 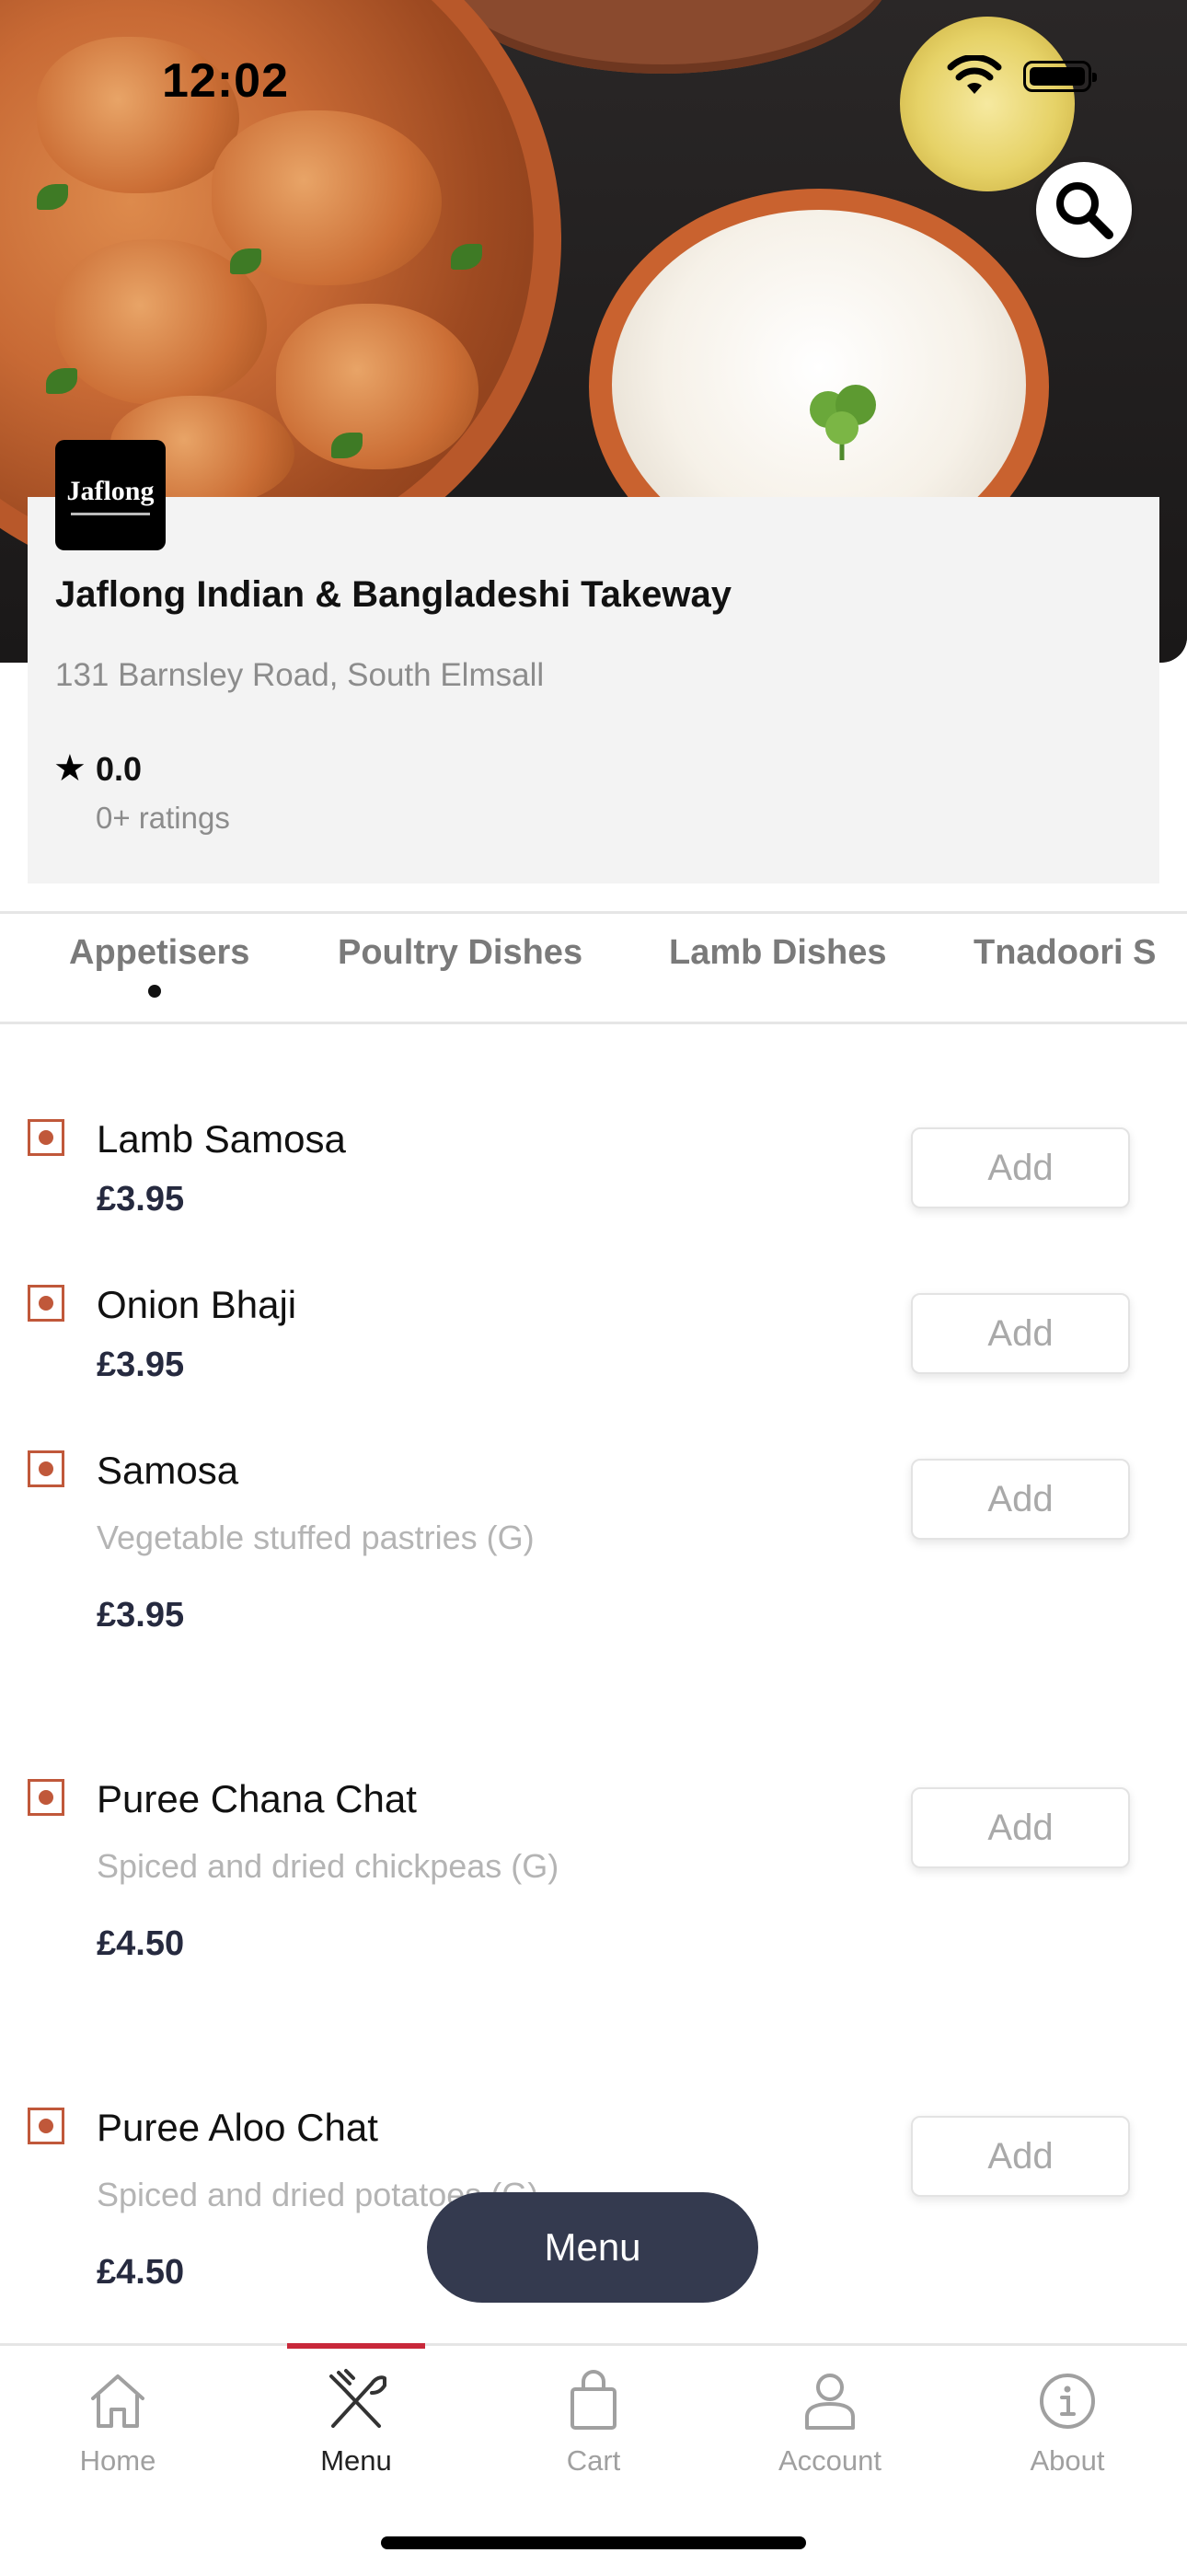 What do you see at coordinates (593, 2400) in the screenshot?
I see `shopping-bag-icon` at bounding box center [593, 2400].